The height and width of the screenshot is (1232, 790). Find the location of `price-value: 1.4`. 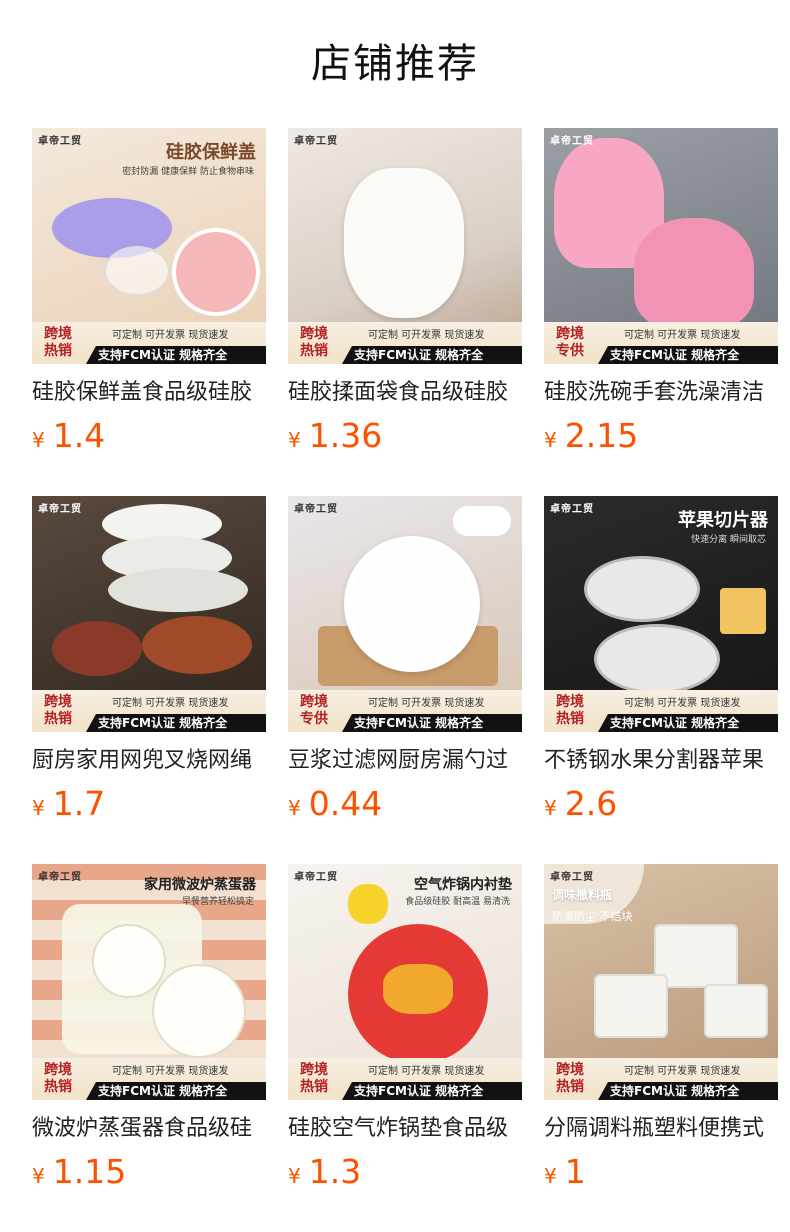

price-value: 1.4 is located at coordinates (79, 435).